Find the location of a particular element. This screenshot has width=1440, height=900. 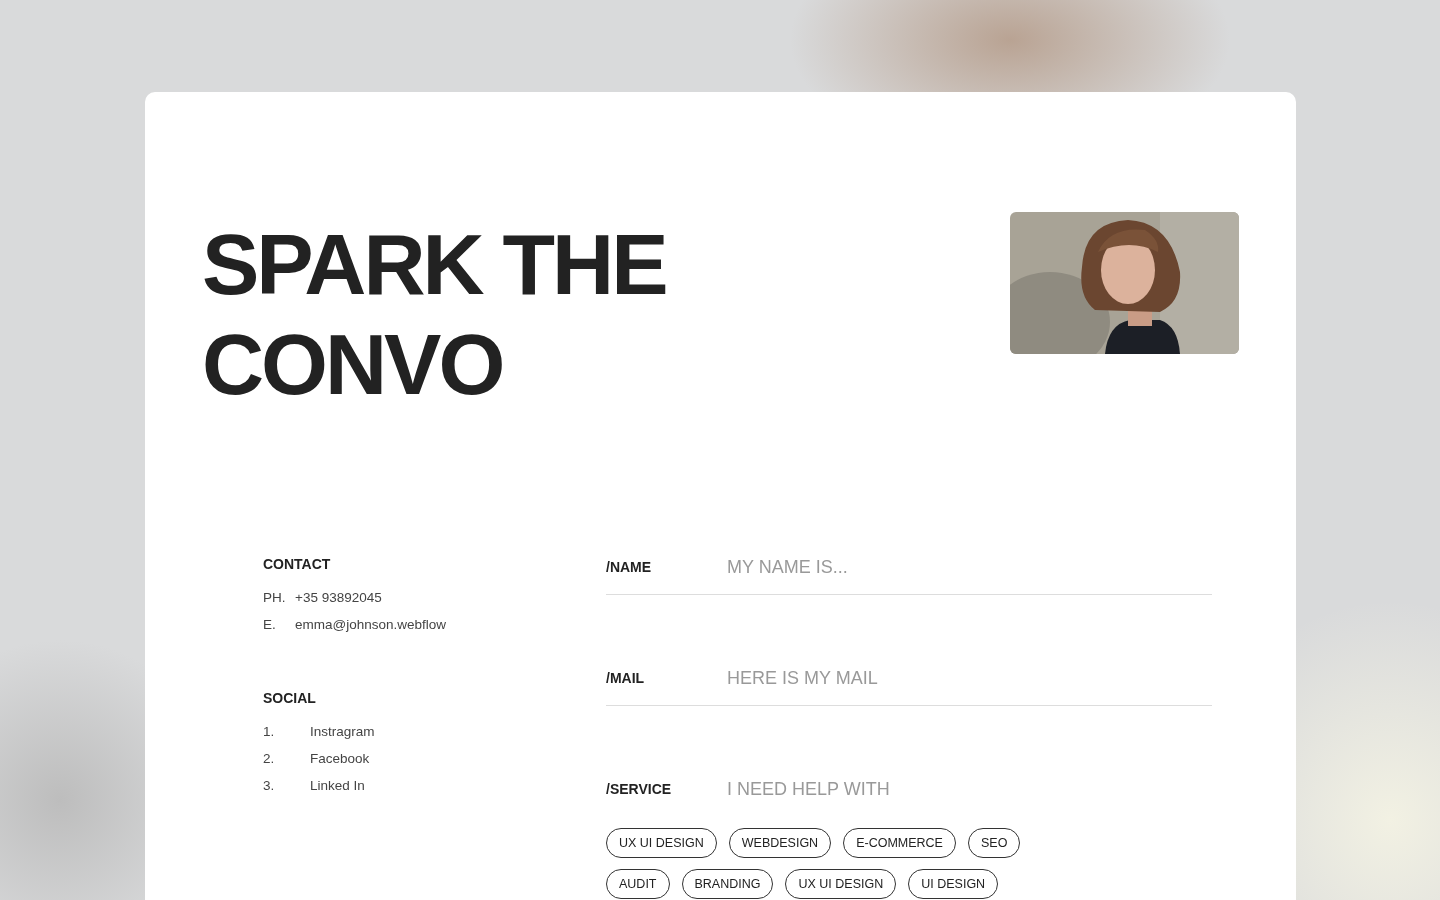

social-link: Facebook is located at coordinates (340, 758).